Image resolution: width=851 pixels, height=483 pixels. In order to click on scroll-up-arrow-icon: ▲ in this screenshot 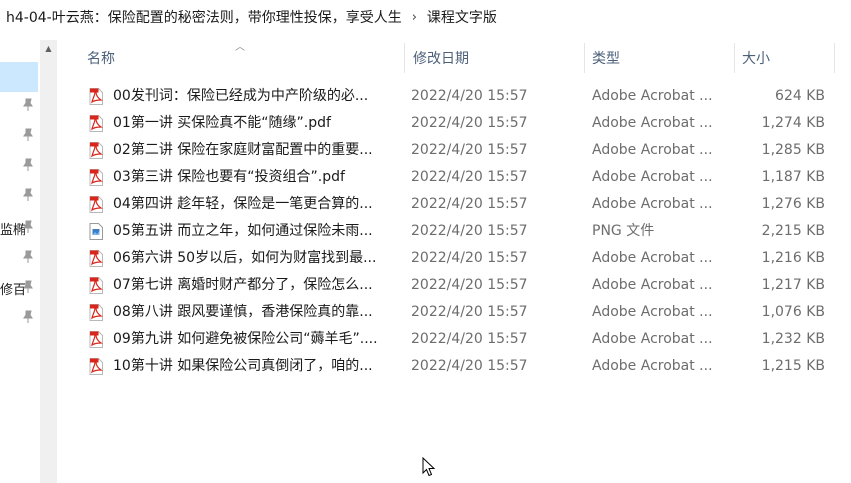, I will do `click(48, 48)`.